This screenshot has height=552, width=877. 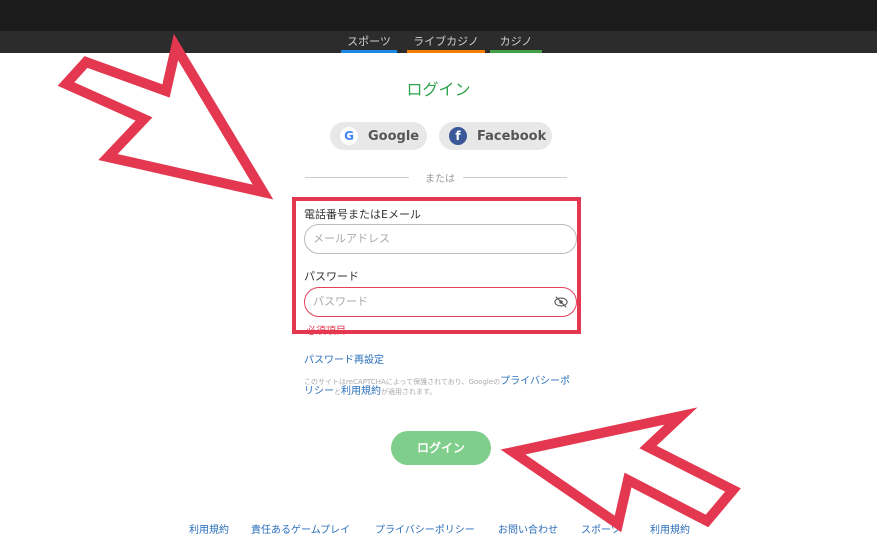 I want to click on arrow-bottom-right, so click(x=620, y=470).